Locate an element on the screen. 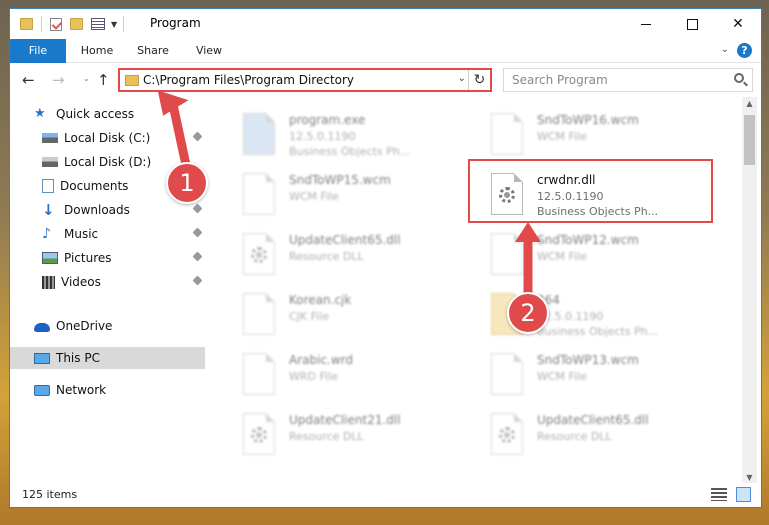 The height and width of the screenshot is (525, 769). sidebar-item-label: Quick access is located at coordinates (95, 114).